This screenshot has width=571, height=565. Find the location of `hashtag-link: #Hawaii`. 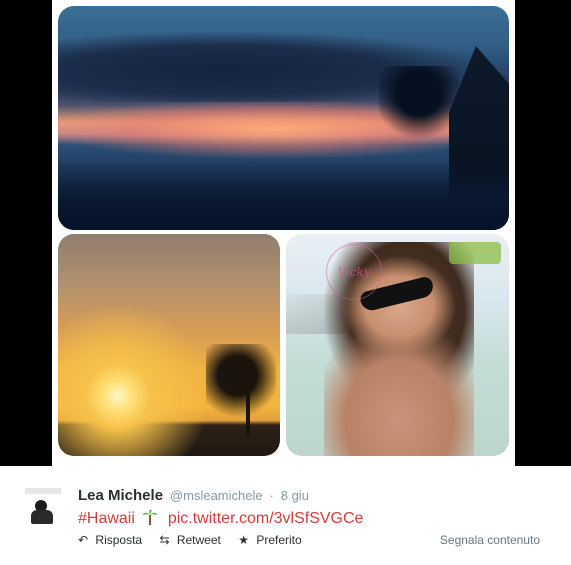

hashtag-link: #Hawaii is located at coordinates (106, 518).